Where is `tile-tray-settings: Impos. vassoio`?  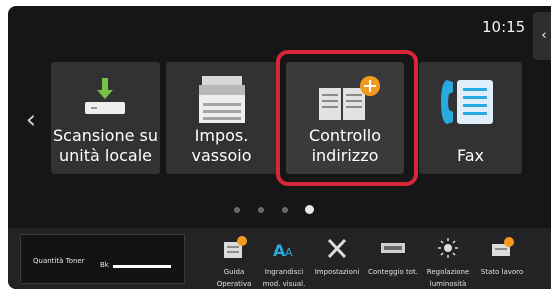 tile-tray-settings: Impos. vassoio is located at coordinates (221, 118).